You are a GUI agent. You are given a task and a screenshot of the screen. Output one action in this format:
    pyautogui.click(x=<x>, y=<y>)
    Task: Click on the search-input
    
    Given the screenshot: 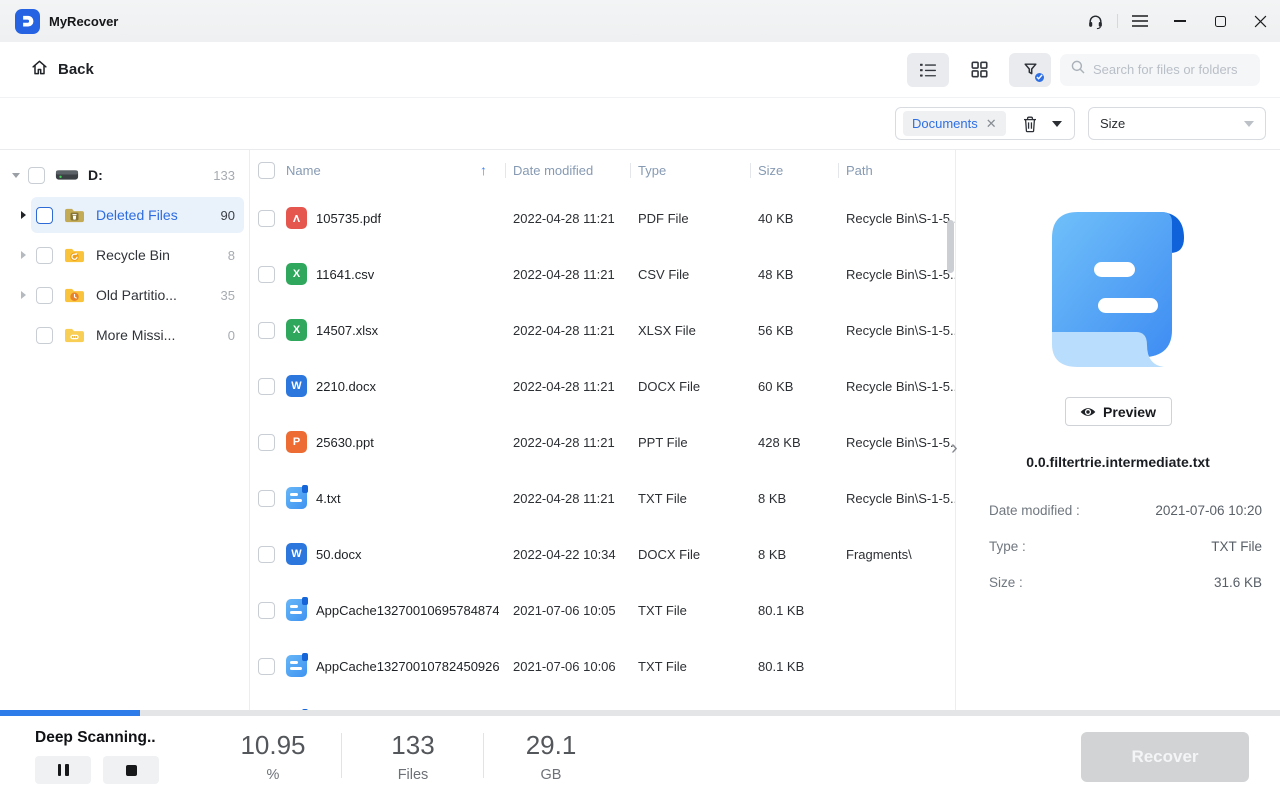 What is the action you would take?
    pyautogui.click(x=1171, y=69)
    